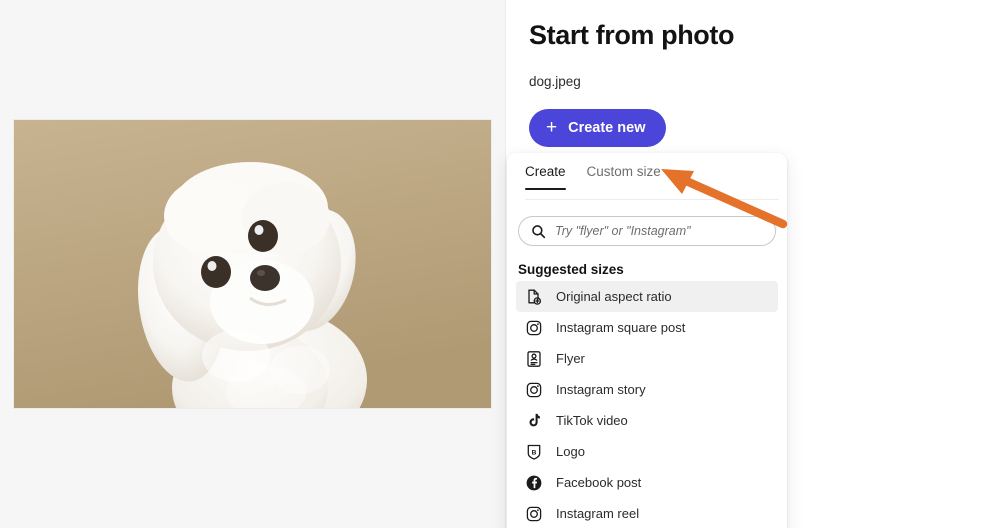  I want to click on plus-icon: +, so click(552, 127).